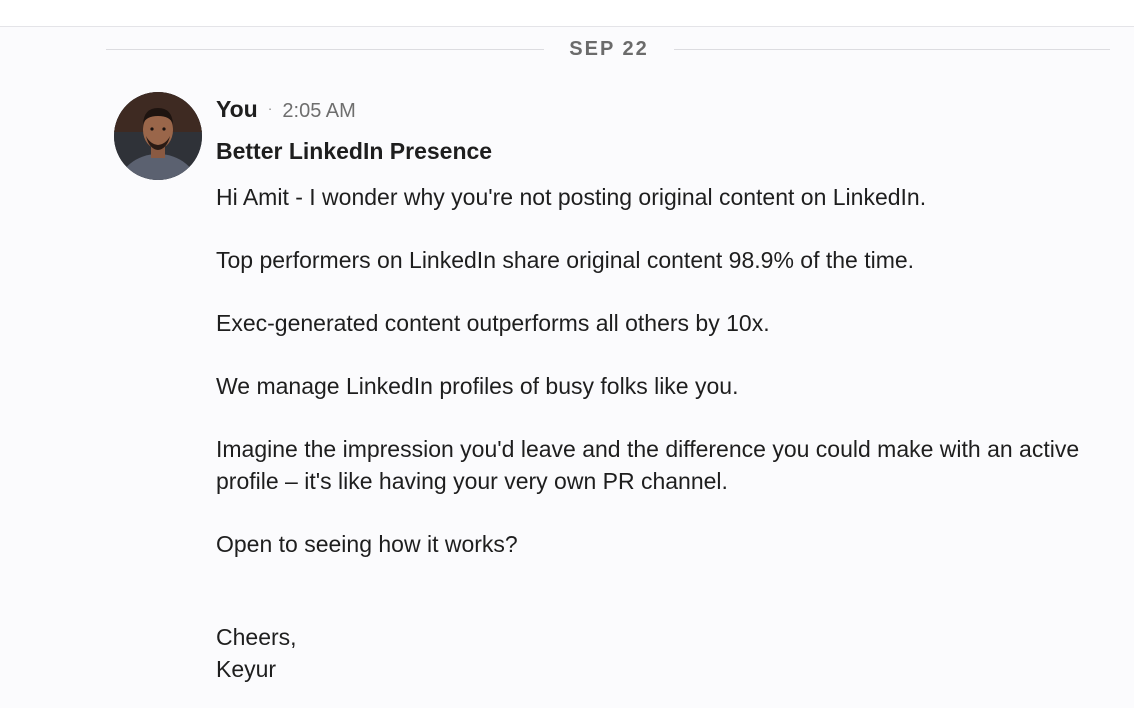 This screenshot has height=708, width=1134. What do you see at coordinates (666, 111) in the screenshot?
I see `message-header: You · 2:05 AM` at bounding box center [666, 111].